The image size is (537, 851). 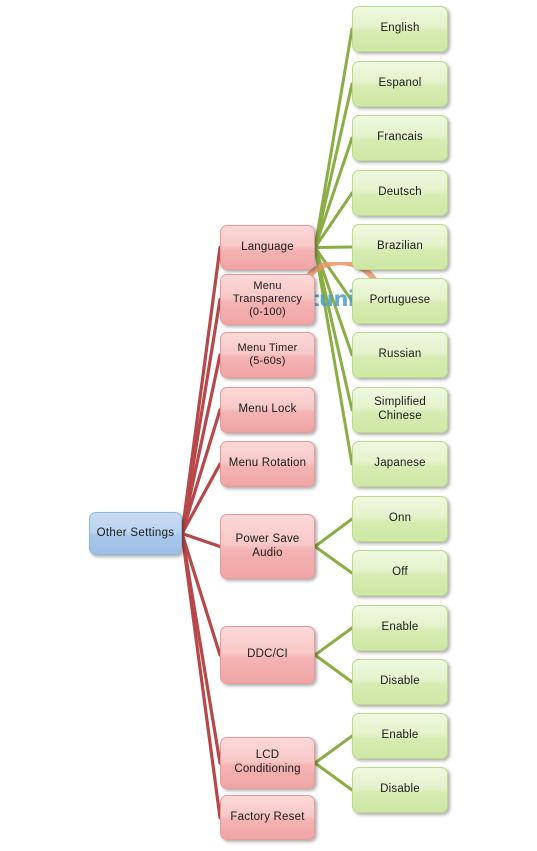 I want to click on leaf-node-language-francais-label: Francais, so click(x=400, y=137).